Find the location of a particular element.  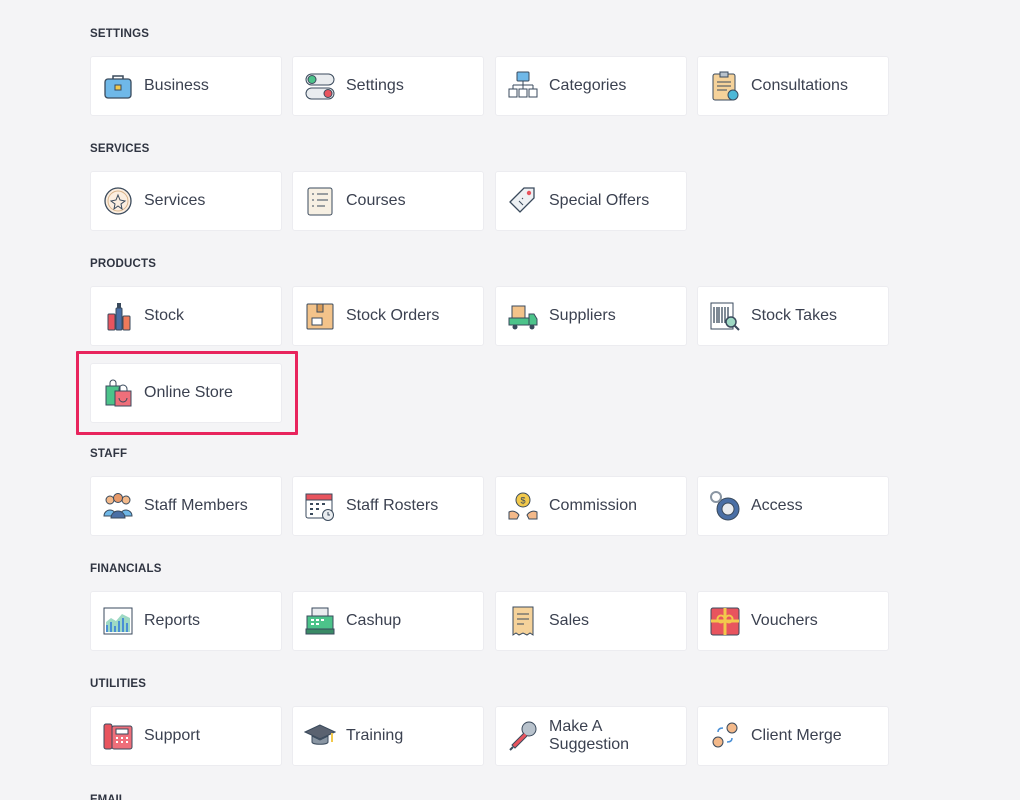

tile-special-offers: Special Offers is located at coordinates (591, 201).